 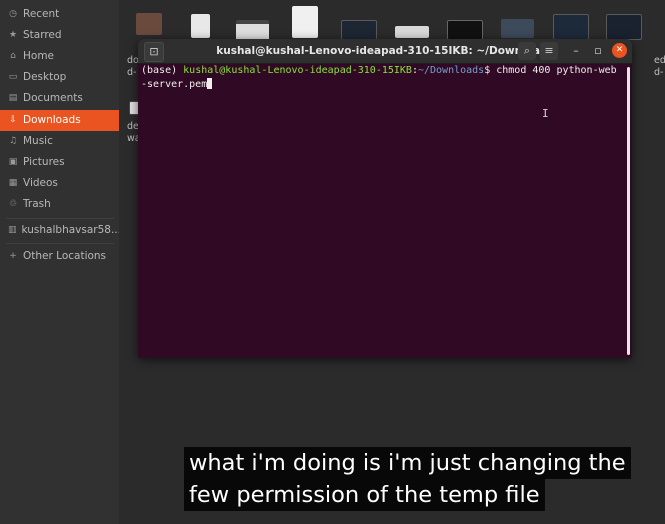 I want to click on sidebar-item-label: Home, so click(x=39, y=56).